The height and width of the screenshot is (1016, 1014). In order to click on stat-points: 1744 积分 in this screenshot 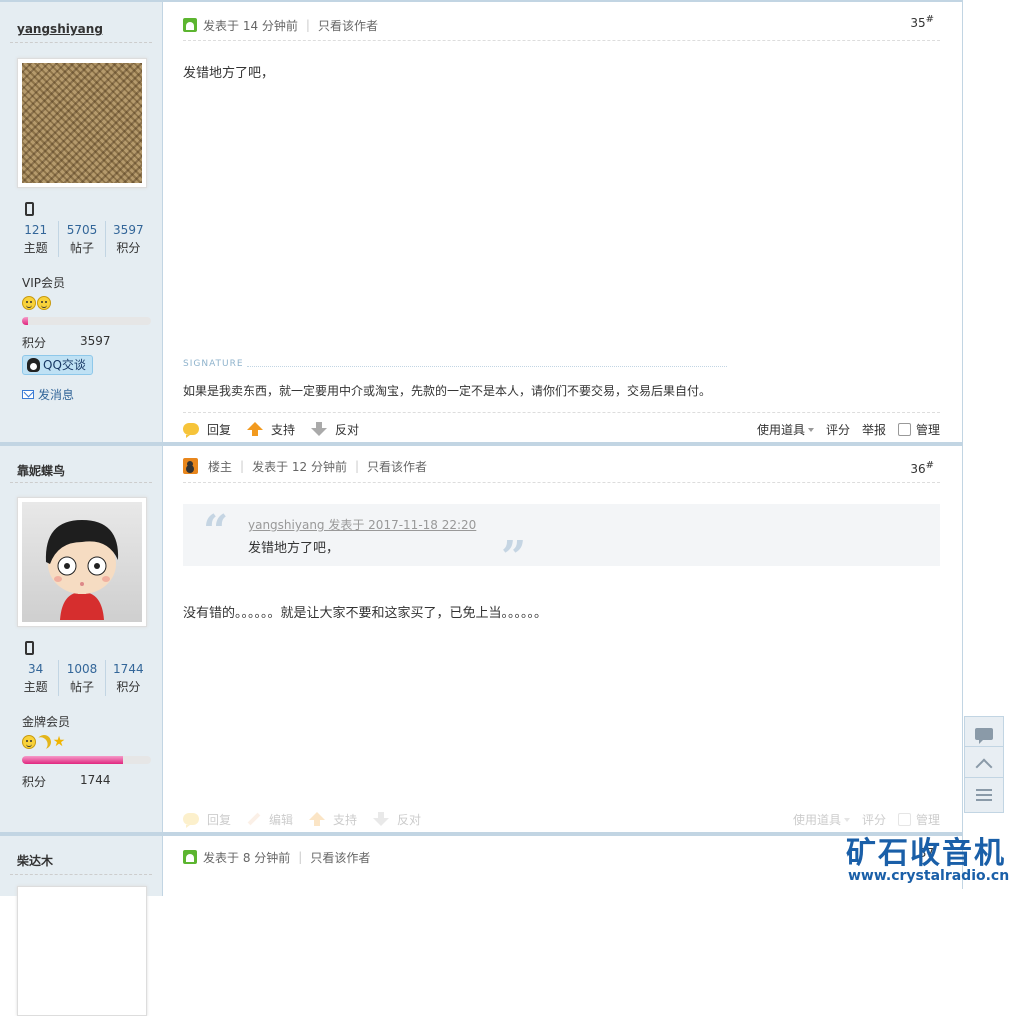, I will do `click(127, 678)`.